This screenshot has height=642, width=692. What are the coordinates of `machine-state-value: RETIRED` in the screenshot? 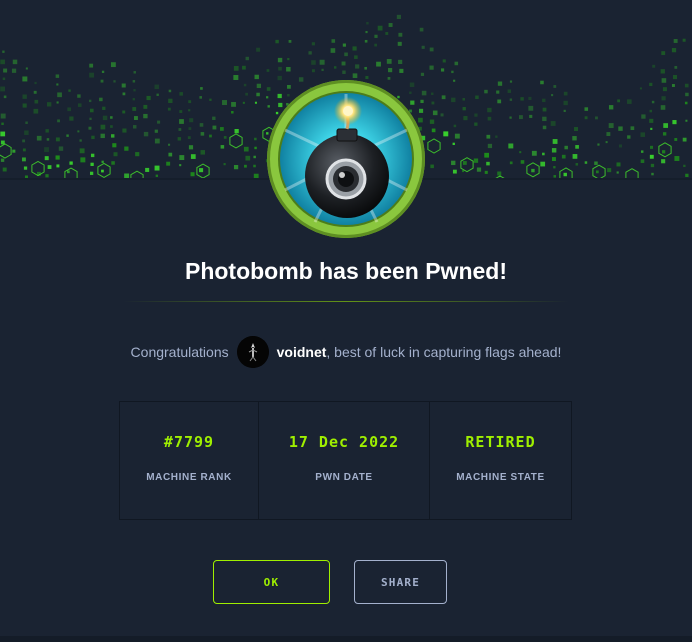 It's located at (500, 442).